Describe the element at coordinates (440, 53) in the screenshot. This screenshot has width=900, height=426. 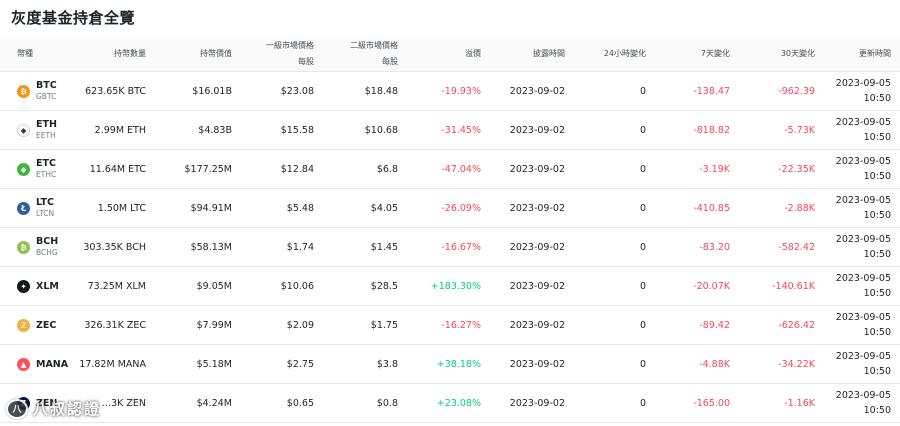
I see `header-premium: 溢價` at that location.